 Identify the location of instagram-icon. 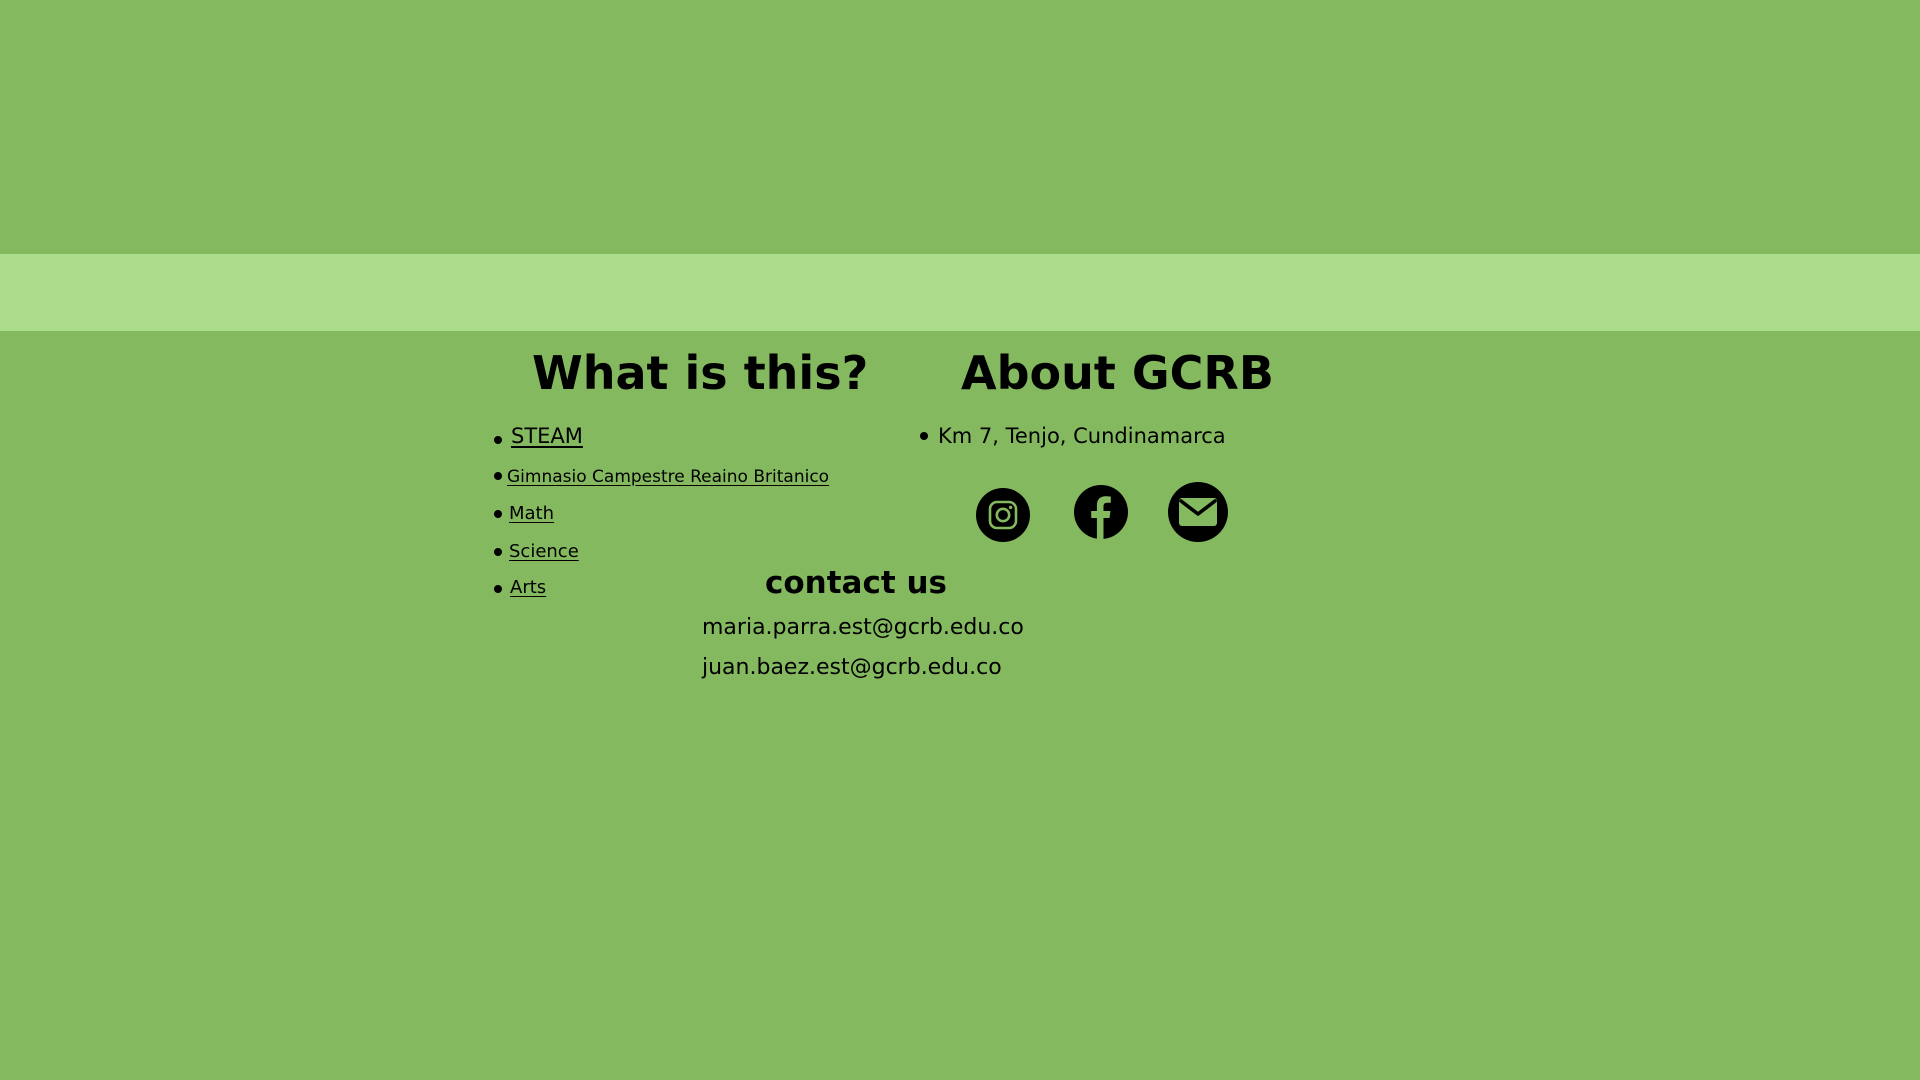
(1003, 515).